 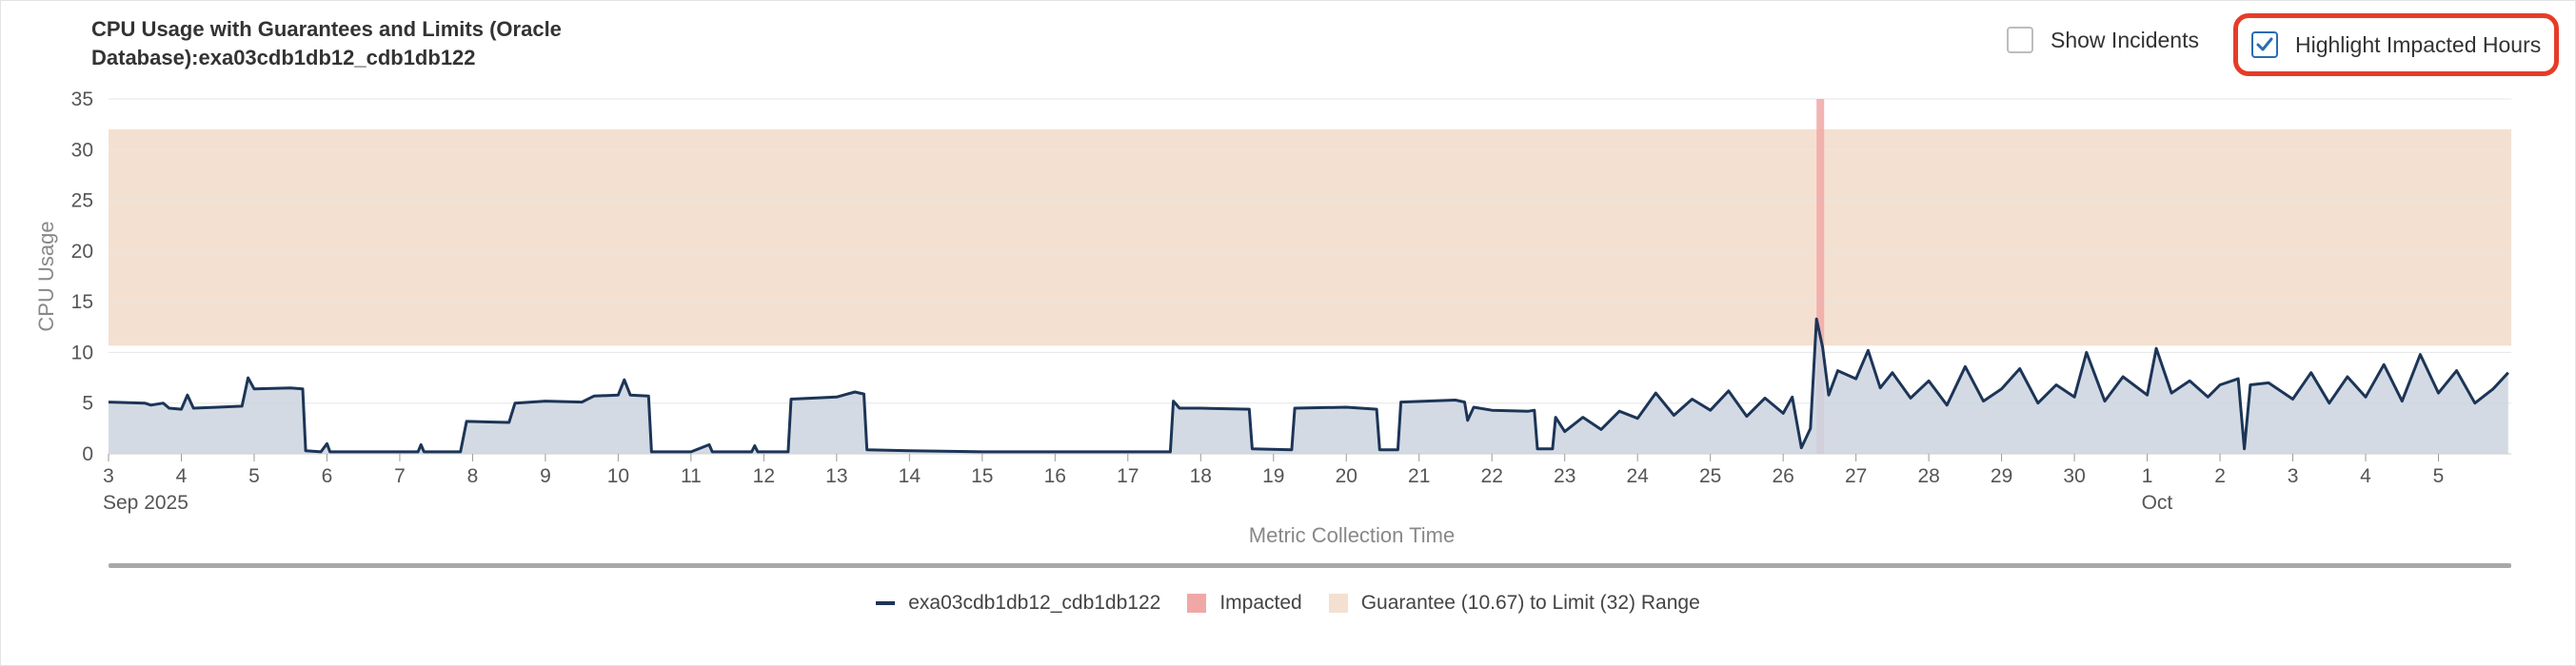 What do you see at coordinates (145, 503) in the screenshot?
I see `x-tick-sublabel: Sep 2025` at bounding box center [145, 503].